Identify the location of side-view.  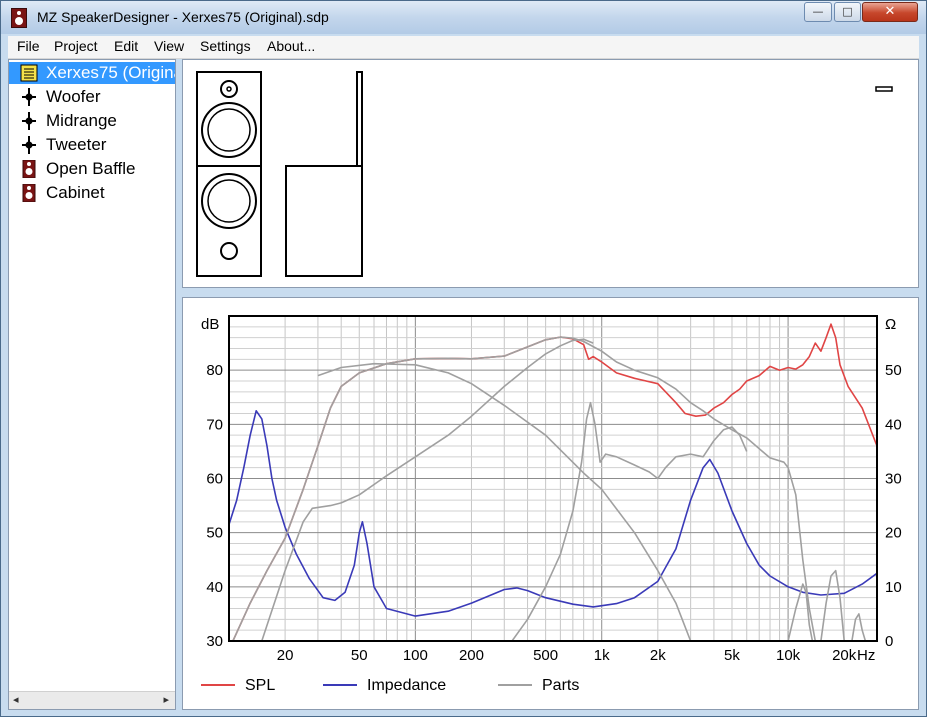
(324, 174).